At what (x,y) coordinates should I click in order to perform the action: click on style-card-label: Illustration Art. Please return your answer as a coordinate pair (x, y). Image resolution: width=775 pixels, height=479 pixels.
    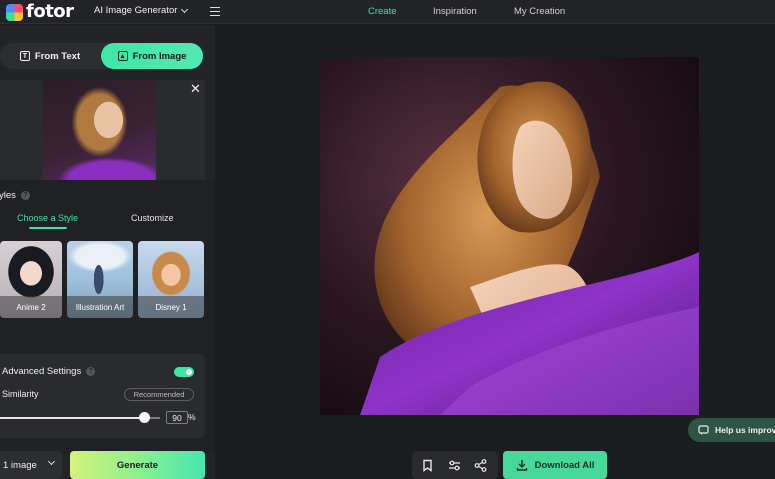
    Looking at the image, I should click on (100, 307).